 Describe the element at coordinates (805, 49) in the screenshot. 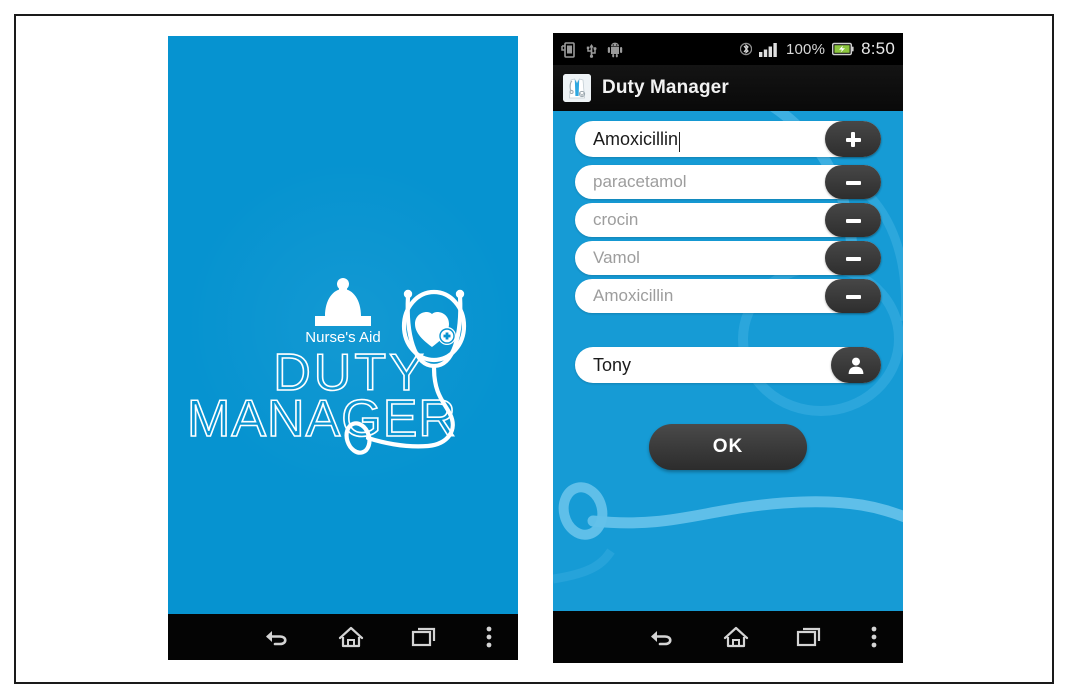

I see `battery-percent-label: 100%` at that location.